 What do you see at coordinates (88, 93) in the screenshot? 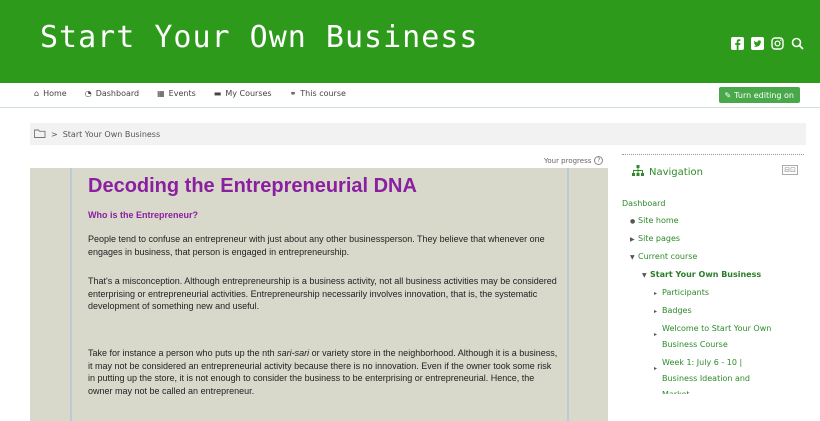
I see `dashboard-icon: ◔` at bounding box center [88, 93].